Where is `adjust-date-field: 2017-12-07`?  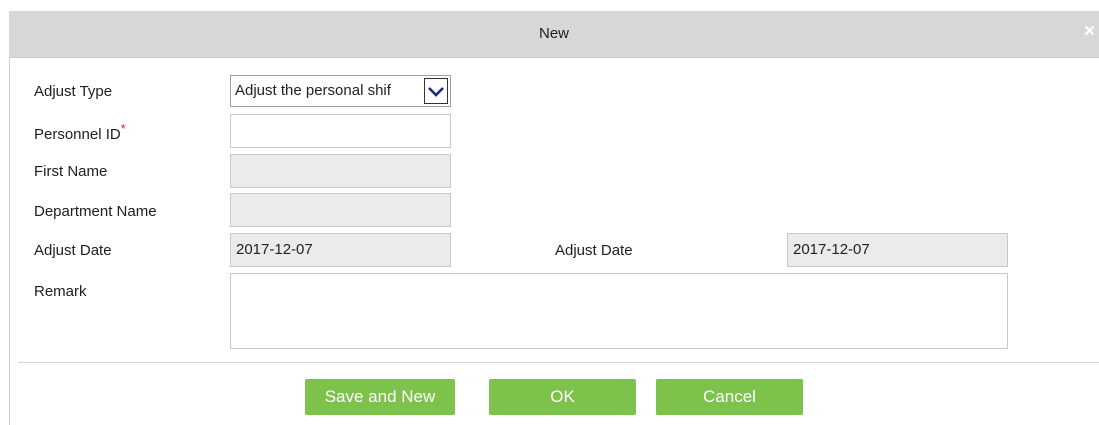
adjust-date-field: 2017-12-07 is located at coordinates (340, 250).